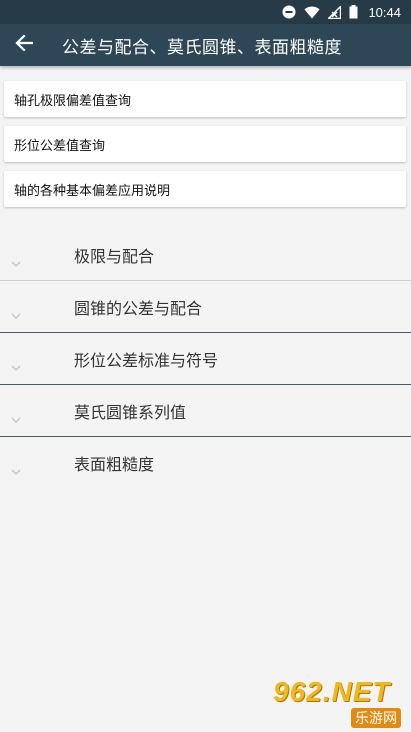  Describe the element at coordinates (205, 255) in the screenshot. I see `accordion-item-limits-fits: 极限与配合` at that location.